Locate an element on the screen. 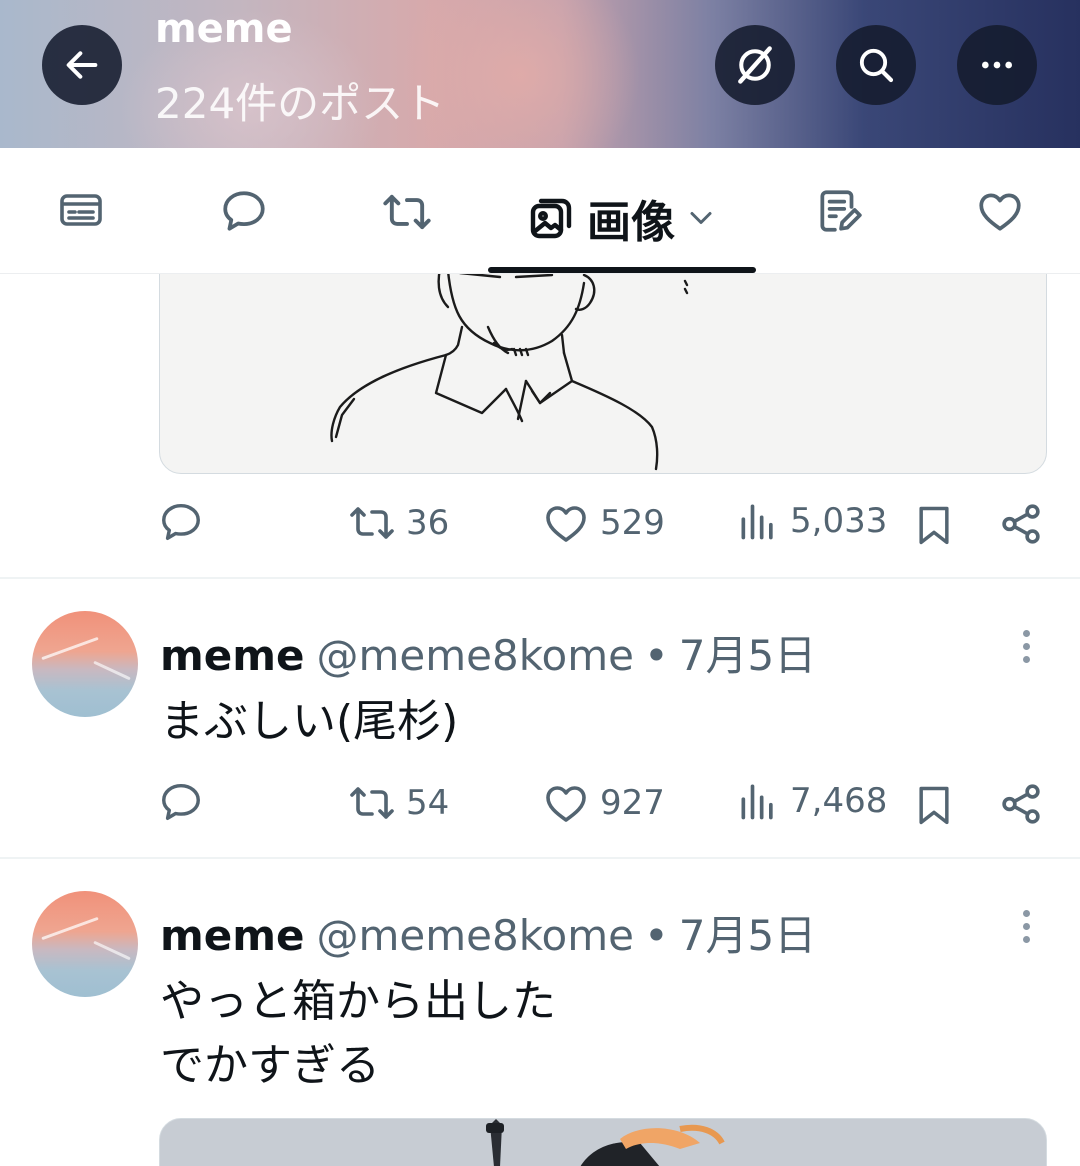 The image size is (1080, 1166). grok-icon is located at coordinates (755, 65).